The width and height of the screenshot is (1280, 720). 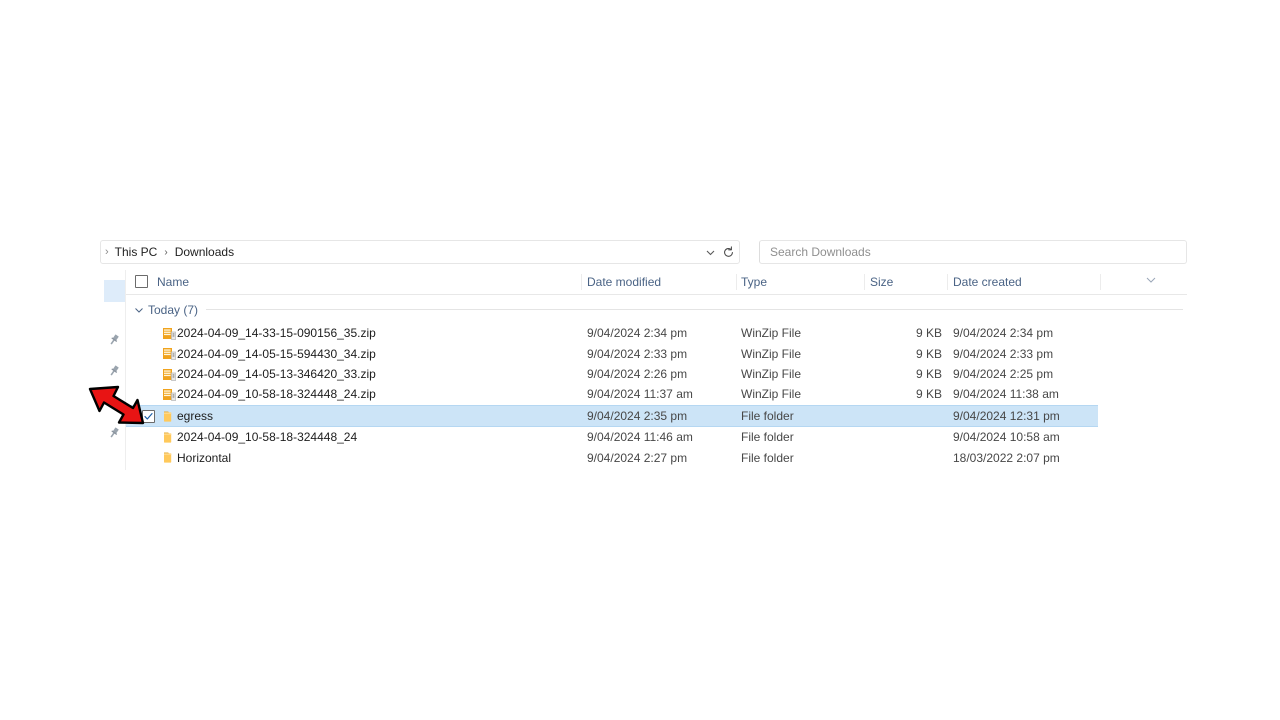 I want to click on cell-date-created: 9/04/2024 11:38 am, so click(x=1006, y=394).